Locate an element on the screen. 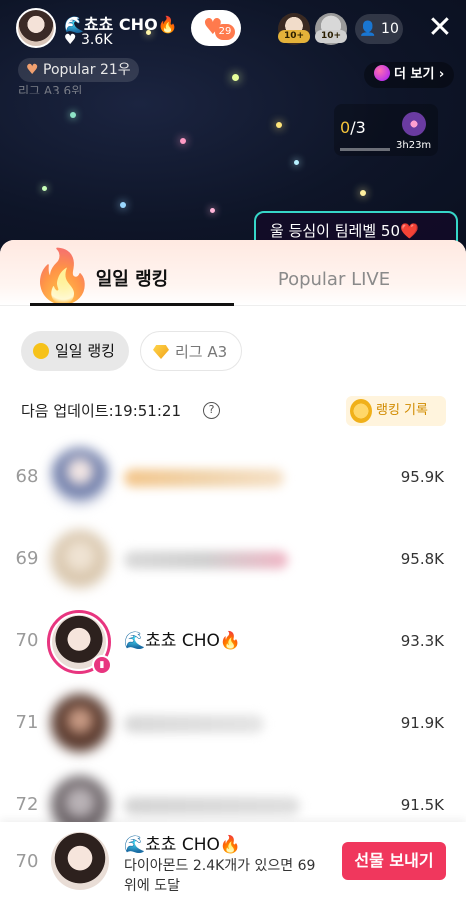  live-icon: ▮ is located at coordinates (102, 665).